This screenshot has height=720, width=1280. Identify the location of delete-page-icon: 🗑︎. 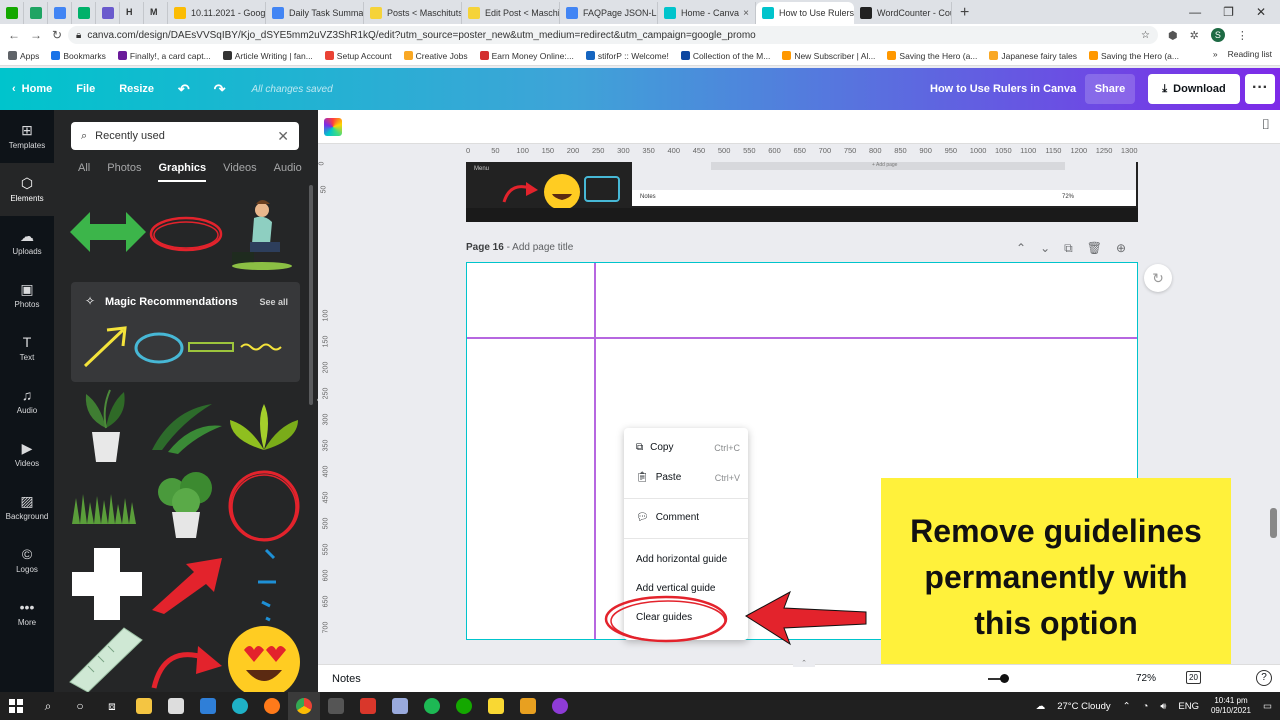
(1094, 248).